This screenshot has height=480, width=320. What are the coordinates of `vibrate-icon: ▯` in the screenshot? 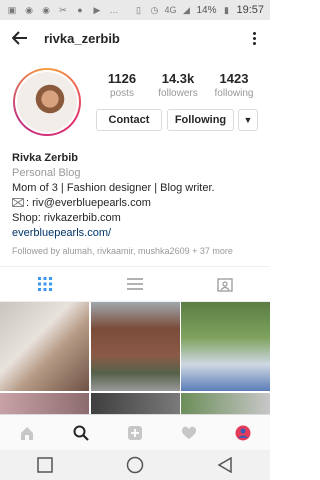 It's located at (138, 9).